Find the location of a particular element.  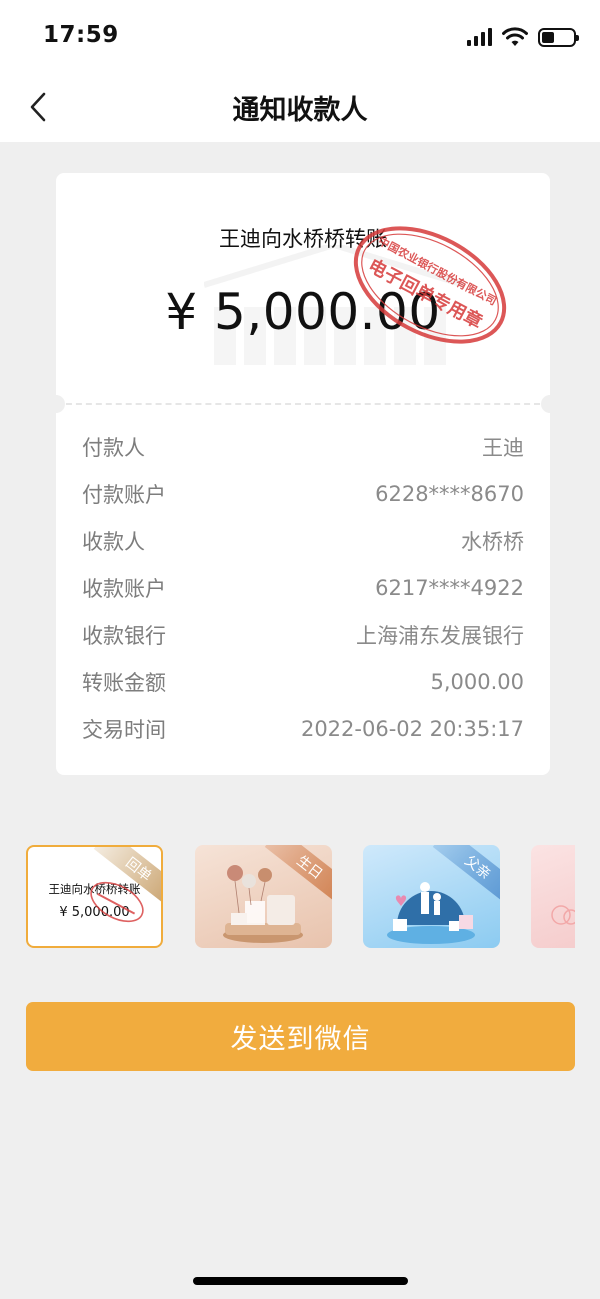

wifi-icon is located at coordinates (515, 36).